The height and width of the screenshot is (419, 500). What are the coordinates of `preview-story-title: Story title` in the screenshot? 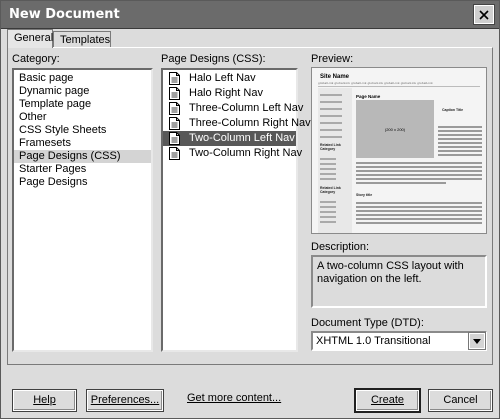 It's located at (364, 195).